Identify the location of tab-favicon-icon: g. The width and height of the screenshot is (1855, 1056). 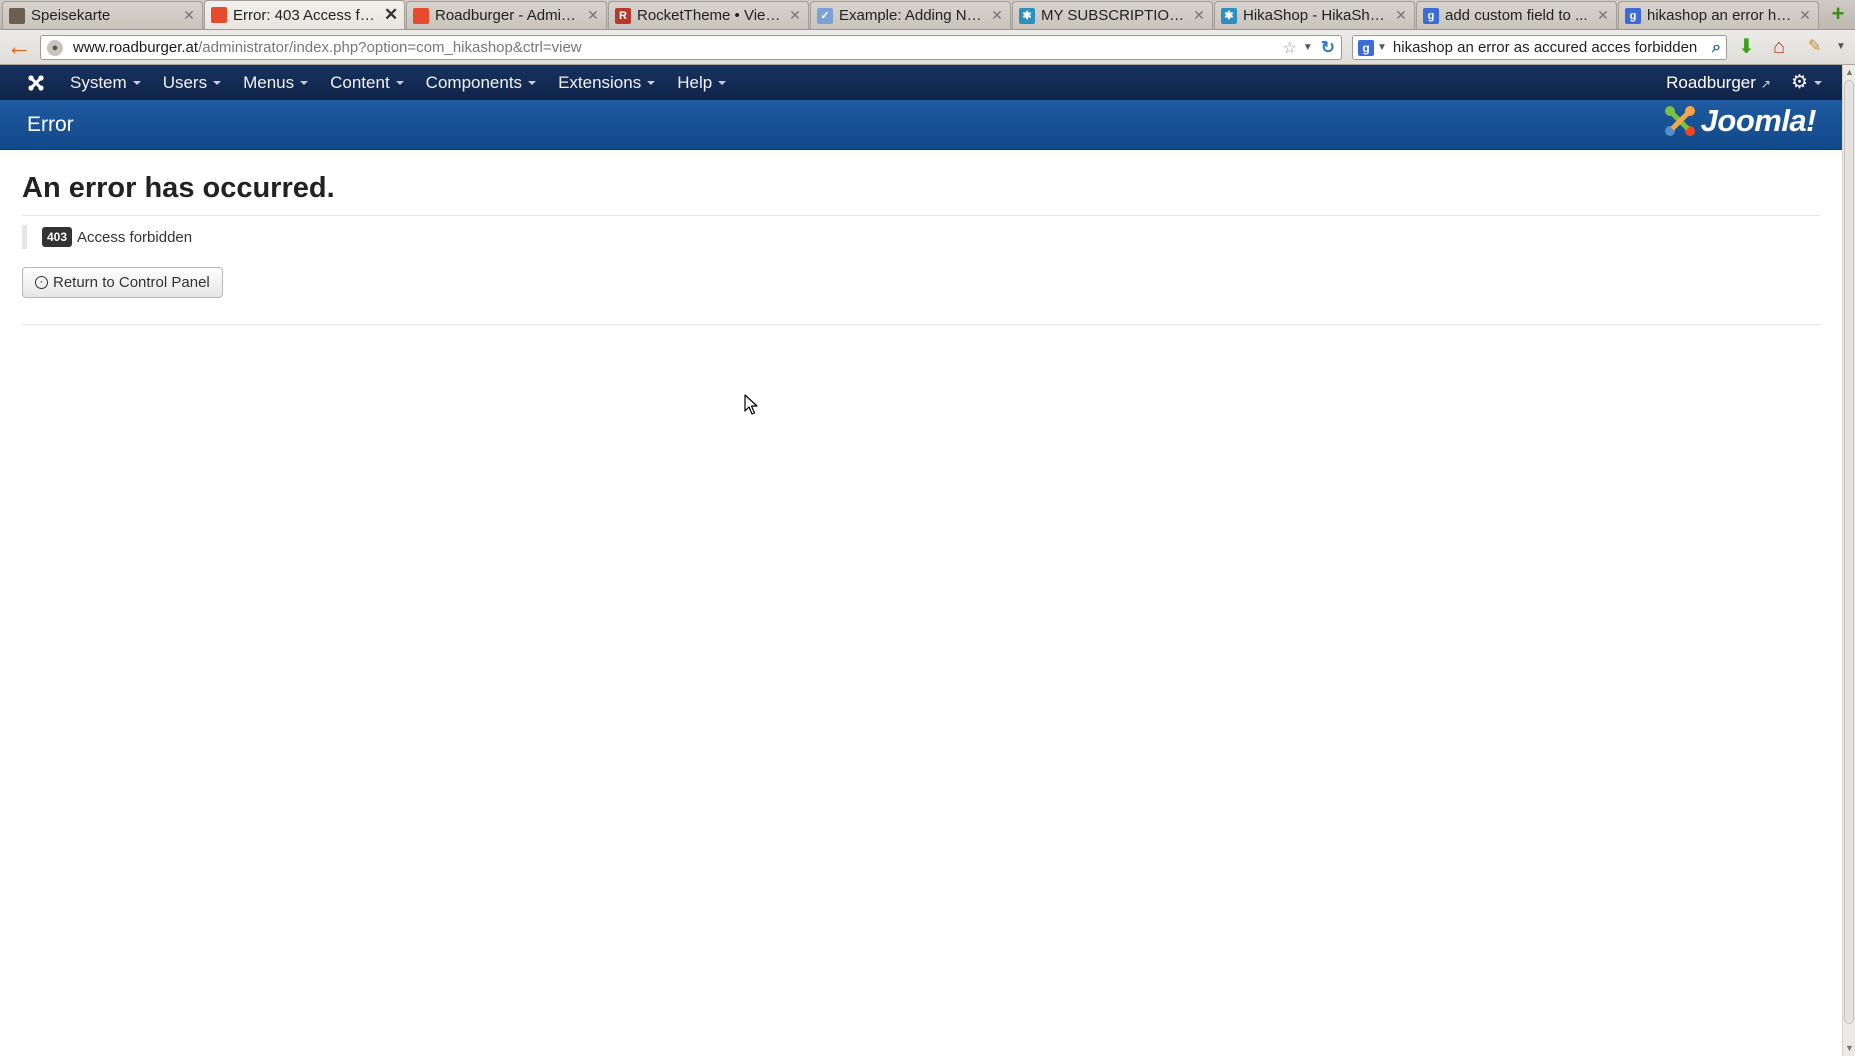
(1431, 15).